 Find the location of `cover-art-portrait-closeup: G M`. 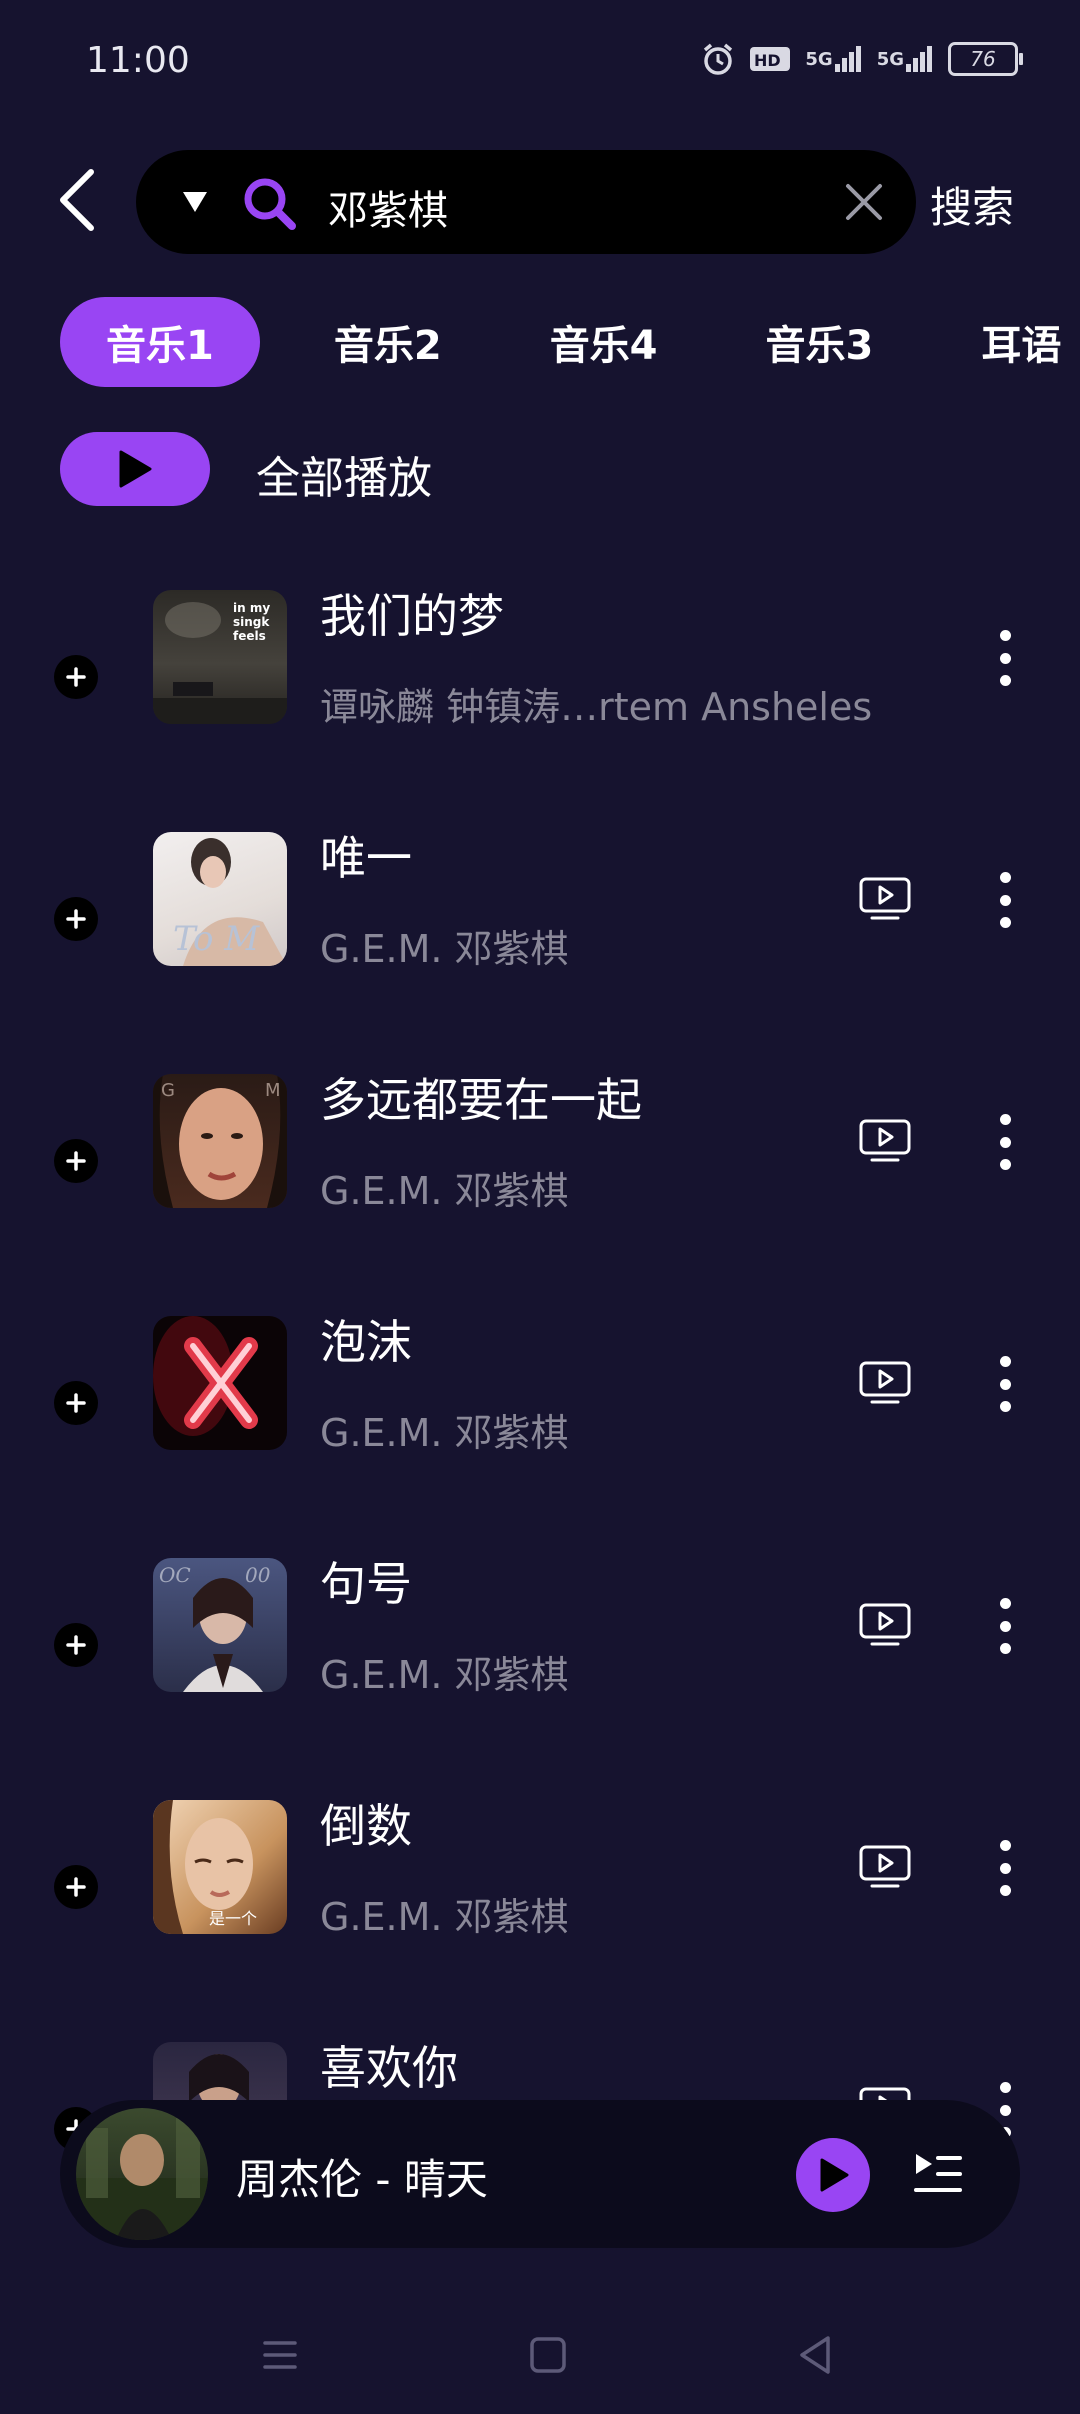

cover-art-portrait-closeup: G M is located at coordinates (220, 1141).